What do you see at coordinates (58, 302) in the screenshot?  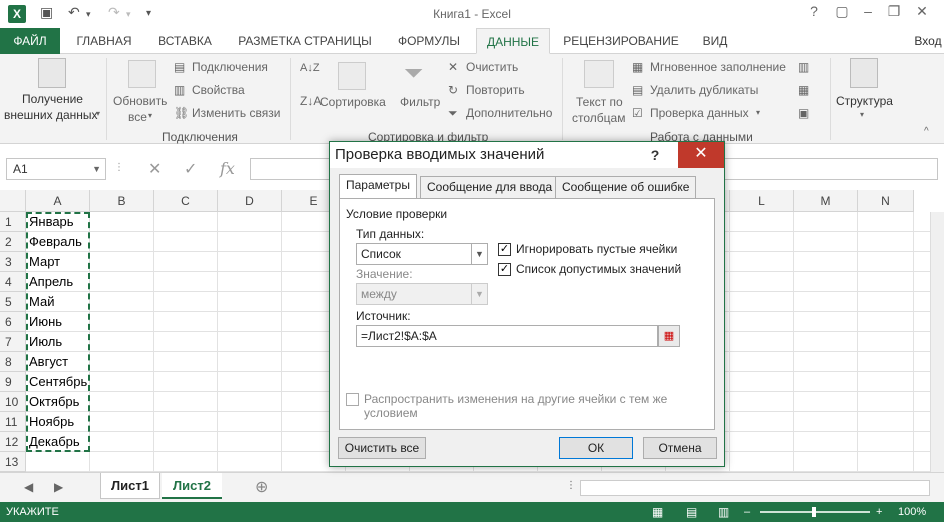 I see `cell-a: Май` at bounding box center [58, 302].